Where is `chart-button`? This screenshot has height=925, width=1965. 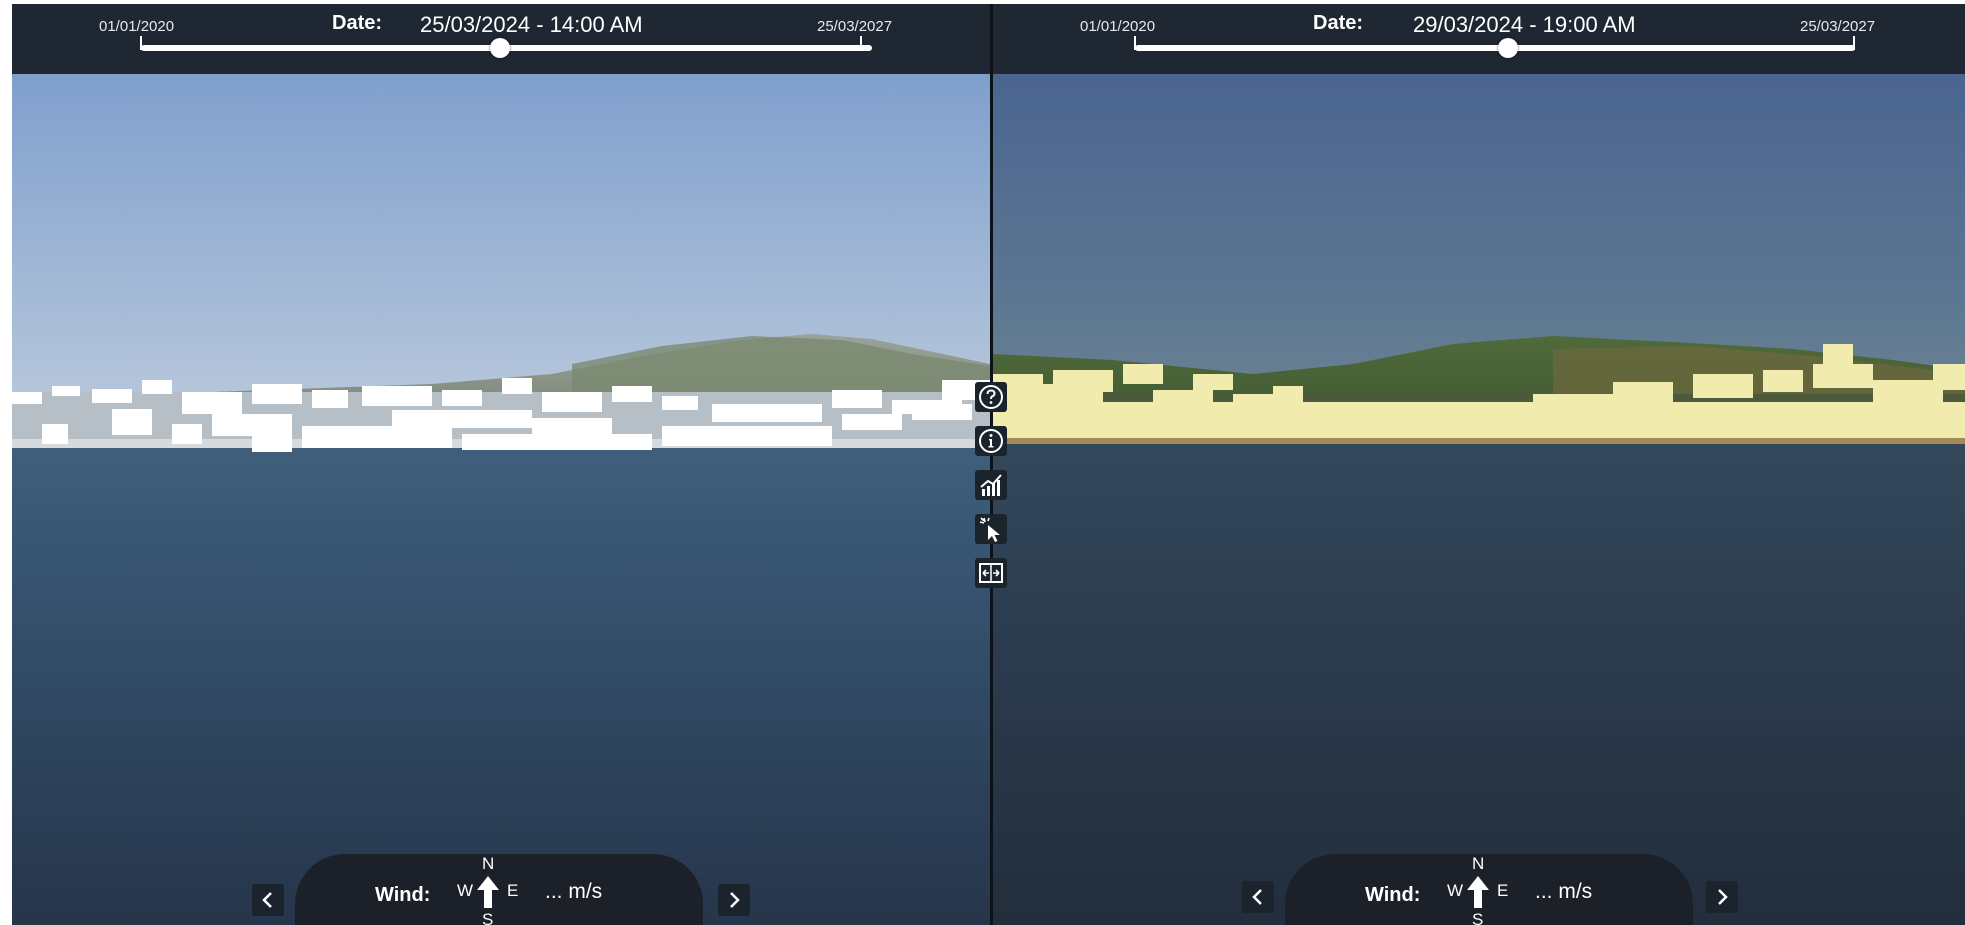 chart-button is located at coordinates (991, 485).